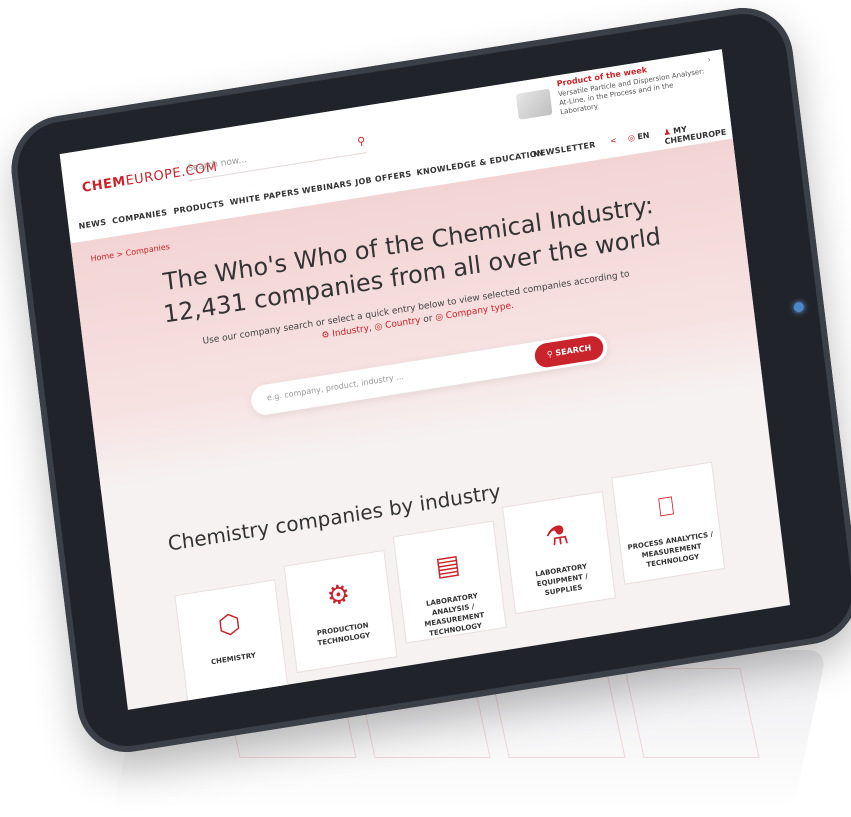  What do you see at coordinates (343, 634) in the screenshot?
I see `card-label: PRODUCTION TECHNOLOGY` at bounding box center [343, 634].